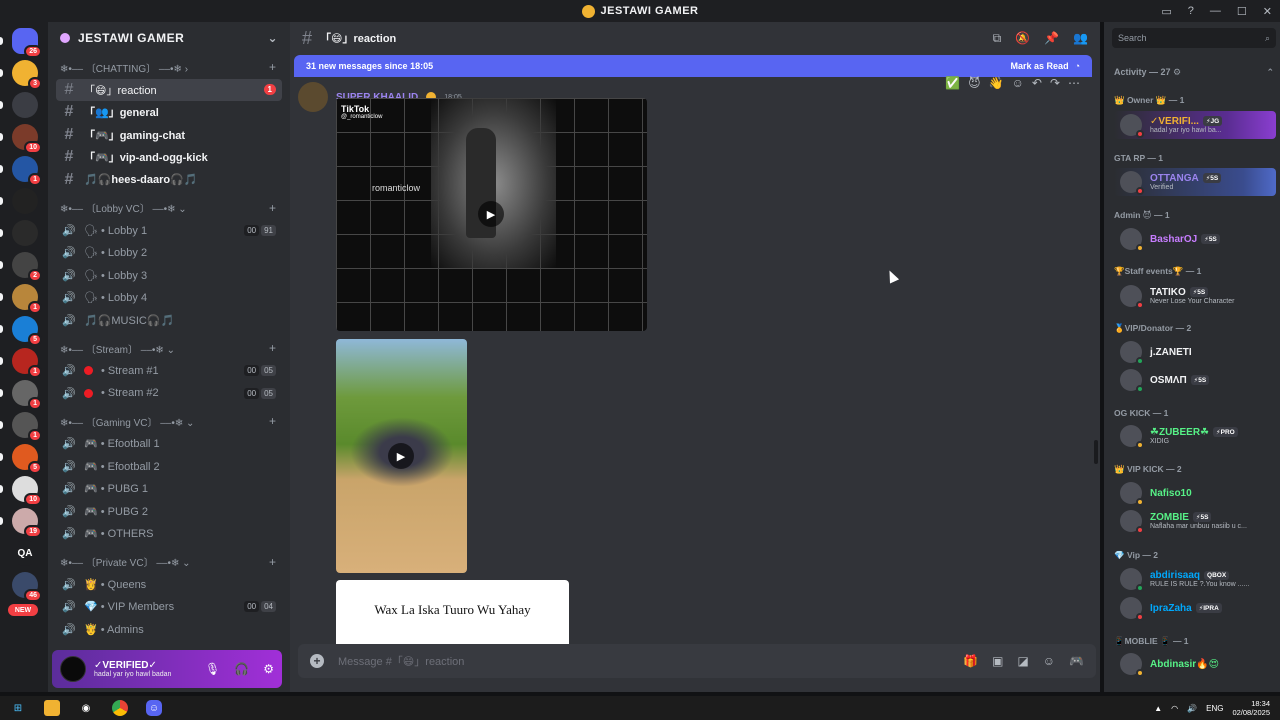  Describe the element at coordinates (169, 444) in the screenshot. I see `voice-channel: 🔊 🎮 • Efootball 1` at that location.